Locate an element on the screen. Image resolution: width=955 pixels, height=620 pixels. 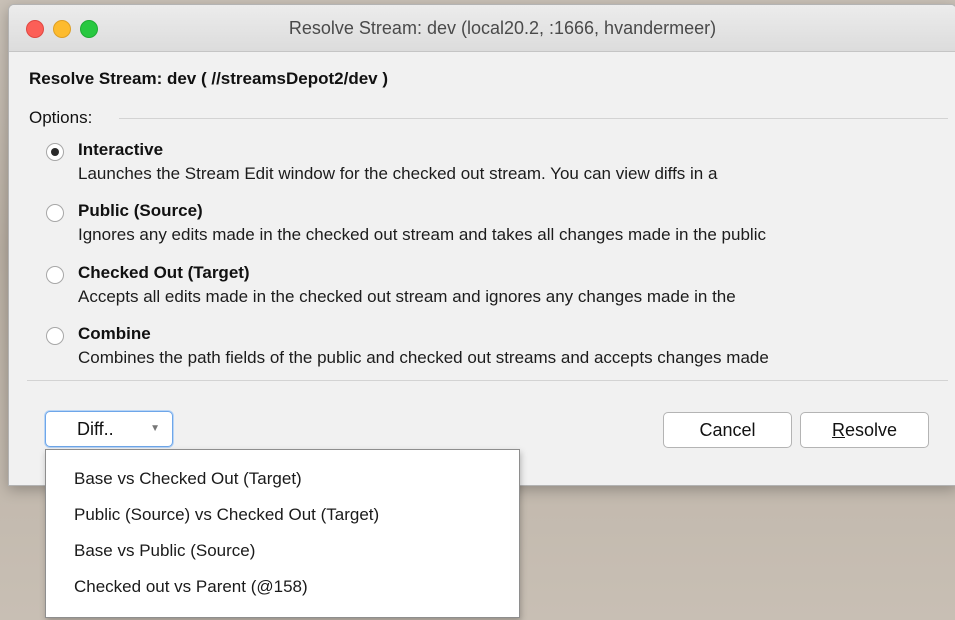
resolve-mnemonic: R is located at coordinates (838, 430).